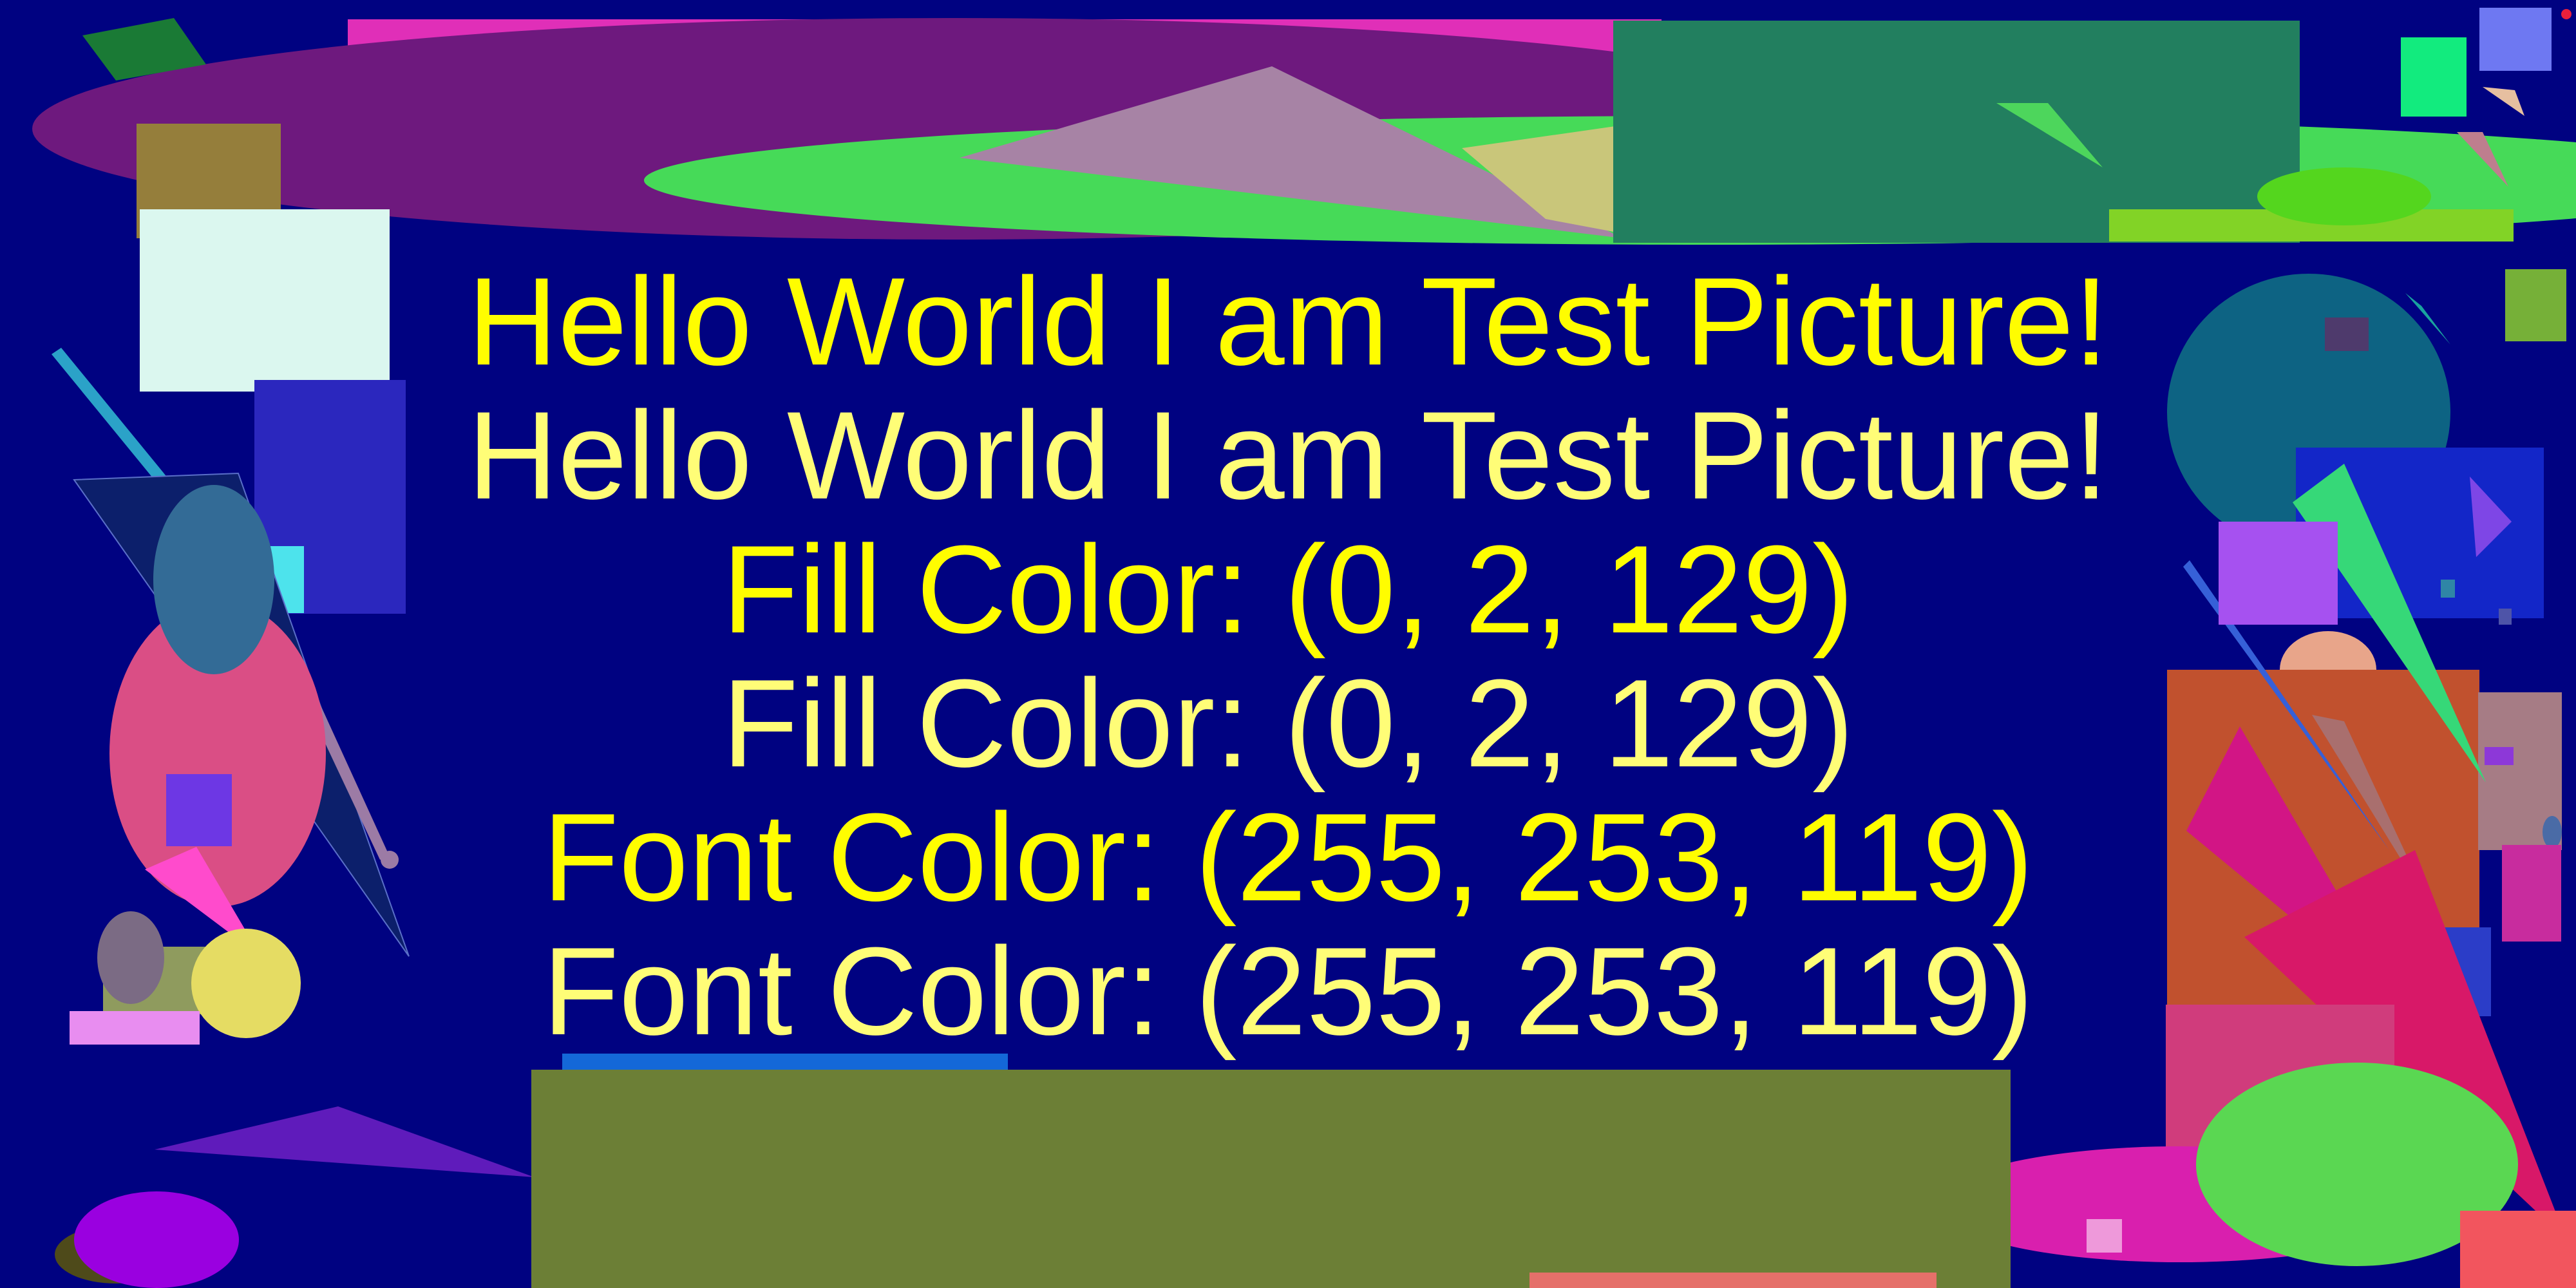  What do you see at coordinates (1288, 723) in the screenshot?
I see `text-line-4: Fill Color: (0, 2, 129)` at bounding box center [1288, 723].